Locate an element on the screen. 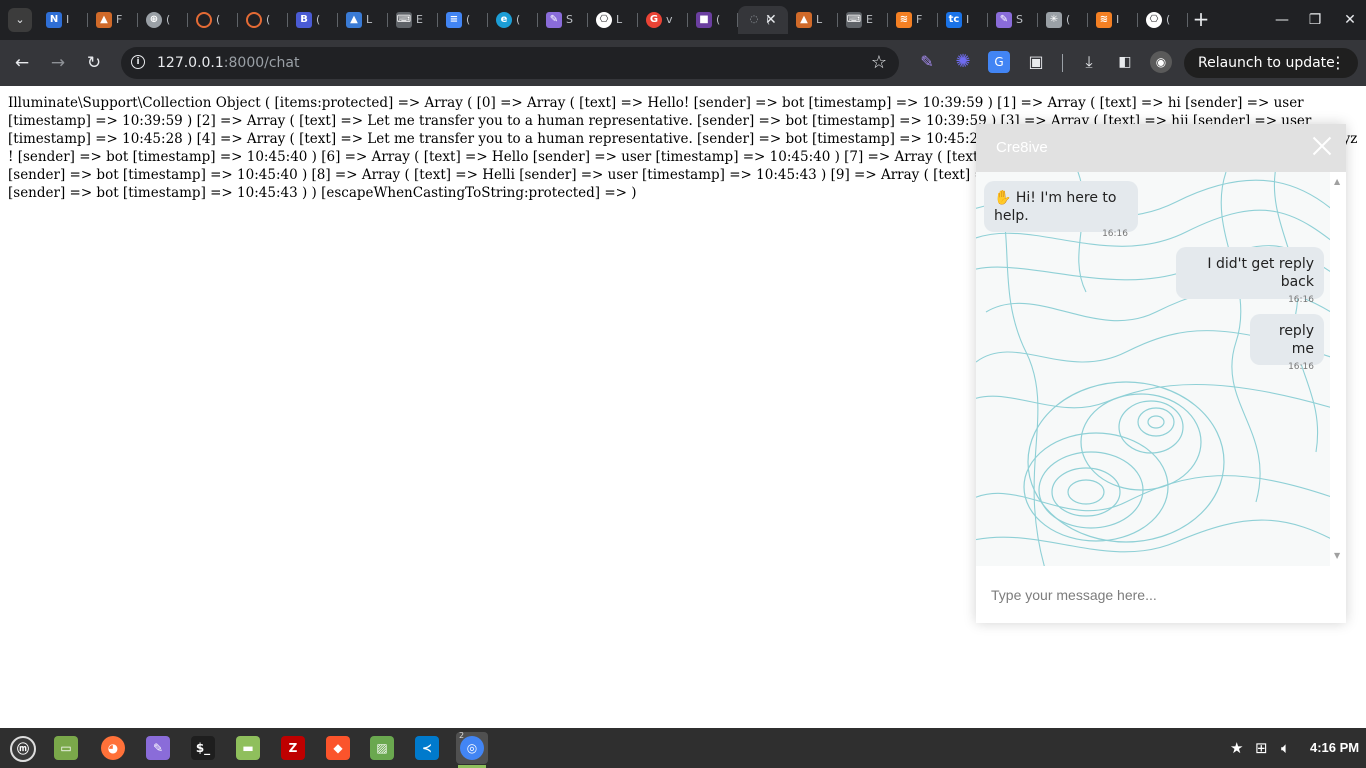 The height and width of the screenshot is (768, 1366). brave-icon: ◆ is located at coordinates (338, 748).